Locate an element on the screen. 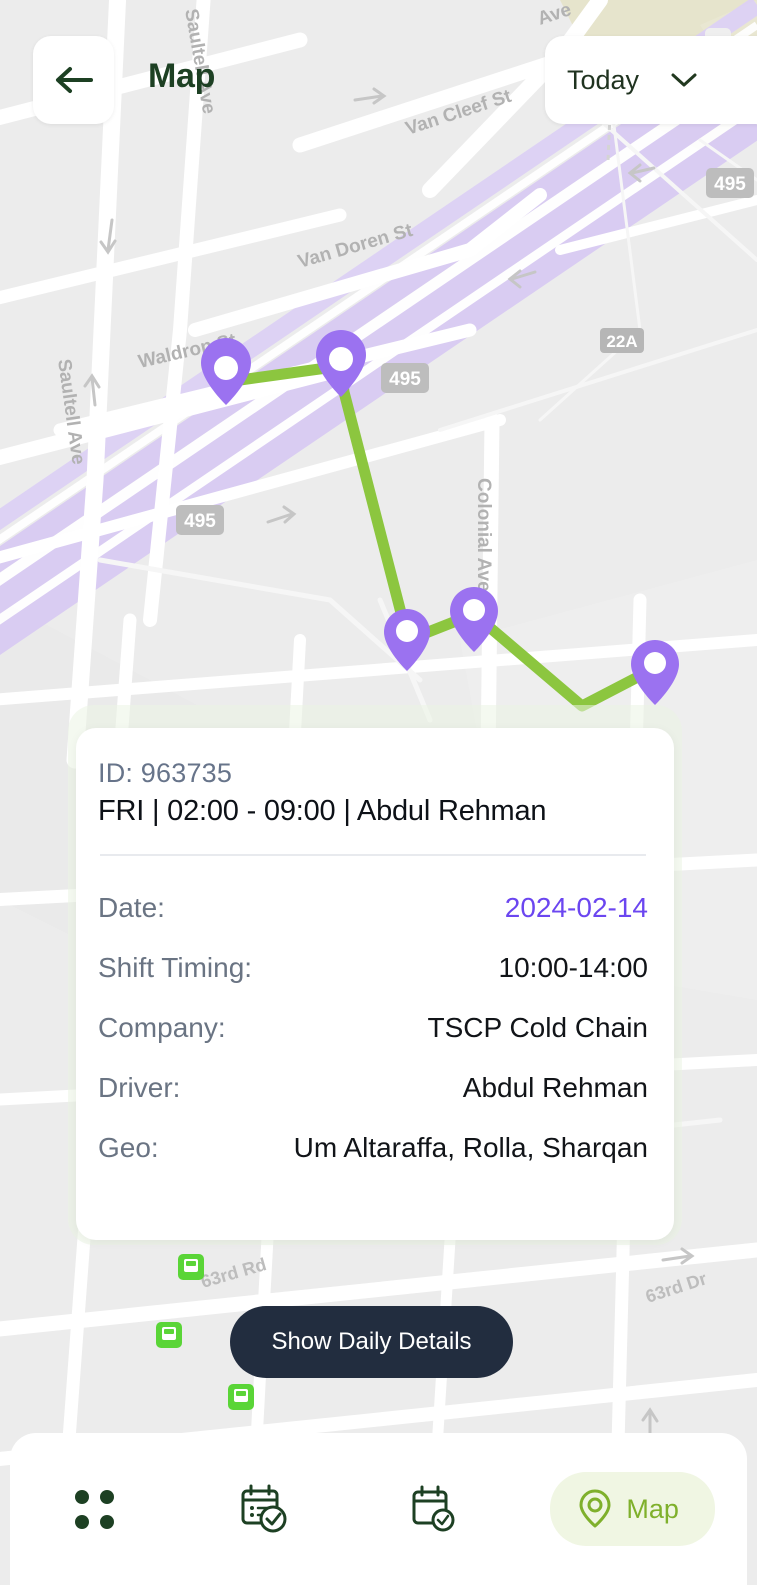  svg-text: 22A is located at coordinates (621, 341).